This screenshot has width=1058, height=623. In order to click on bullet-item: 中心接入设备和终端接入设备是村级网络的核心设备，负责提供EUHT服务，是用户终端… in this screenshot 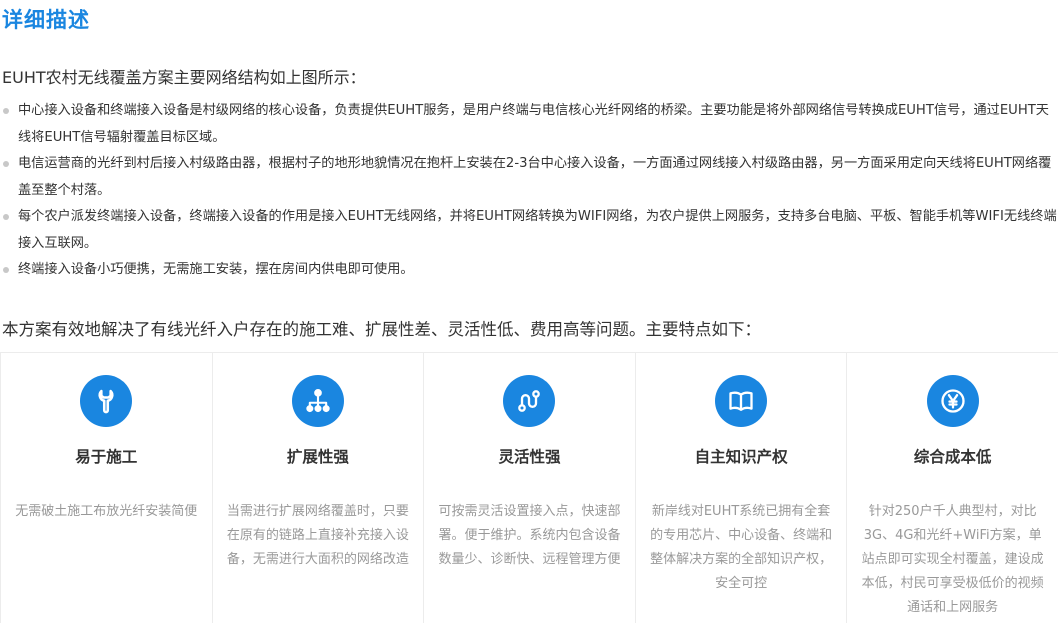, I will do `click(530, 124)`.